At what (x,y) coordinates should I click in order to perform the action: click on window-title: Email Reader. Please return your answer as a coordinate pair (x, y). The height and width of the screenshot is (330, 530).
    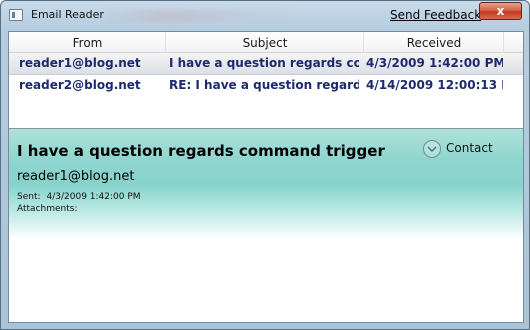
    Looking at the image, I should click on (67, 14).